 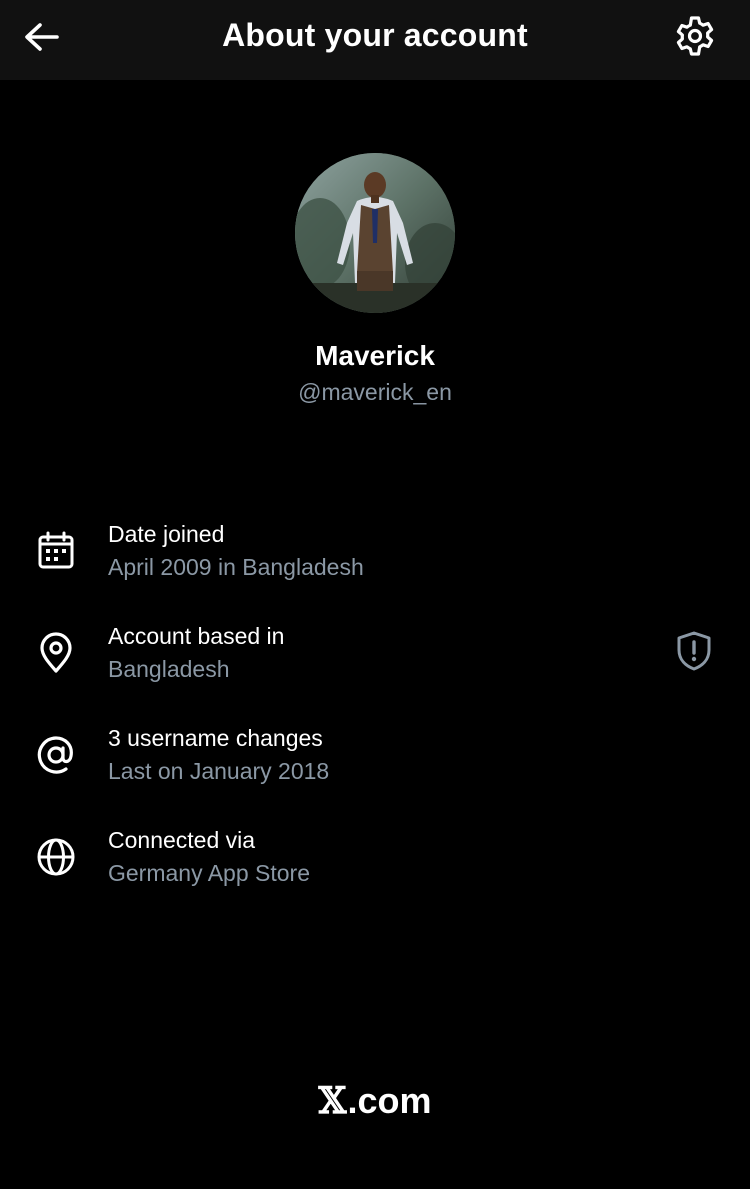 I want to click on info-row-account-based-in: Account based in Bangladesh, so click(x=375, y=657).